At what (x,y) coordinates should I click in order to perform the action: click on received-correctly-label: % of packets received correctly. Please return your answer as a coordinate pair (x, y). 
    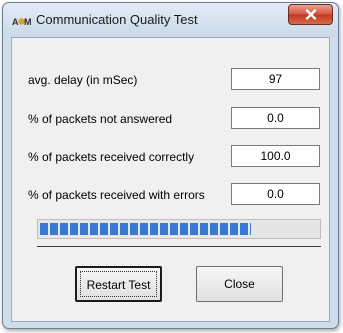
    Looking at the image, I should click on (111, 157).